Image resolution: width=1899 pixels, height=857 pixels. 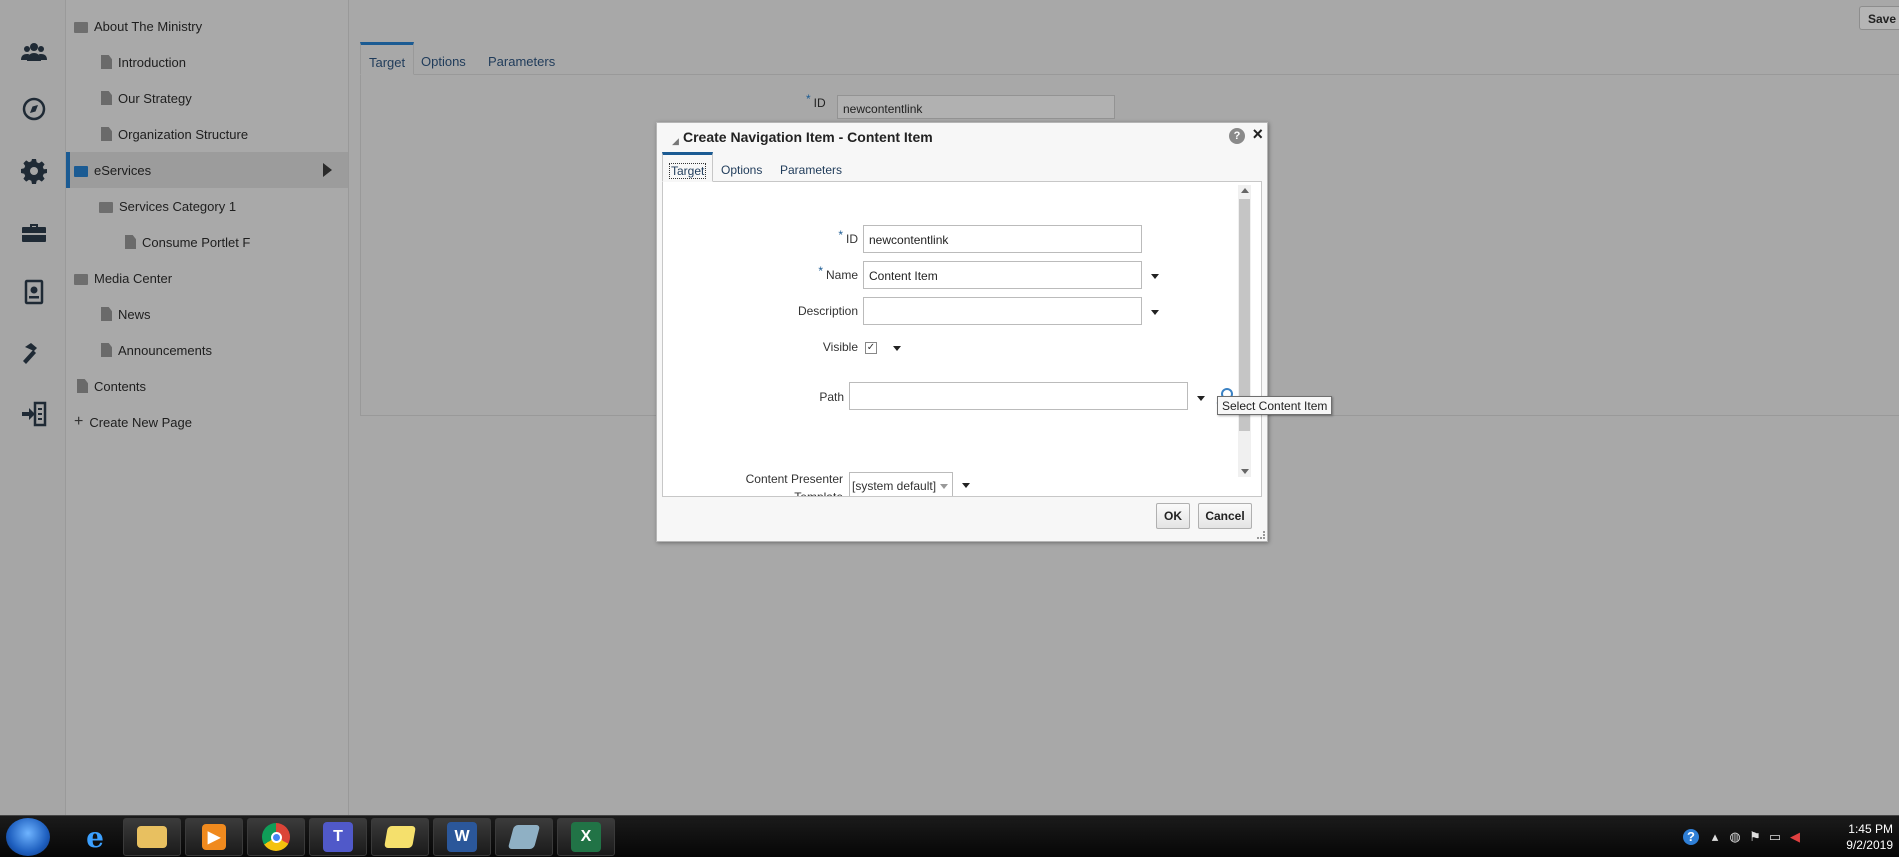 What do you see at coordinates (183, 134) in the screenshot?
I see `tree-item-label: Organization Structure` at bounding box center [183, 134].